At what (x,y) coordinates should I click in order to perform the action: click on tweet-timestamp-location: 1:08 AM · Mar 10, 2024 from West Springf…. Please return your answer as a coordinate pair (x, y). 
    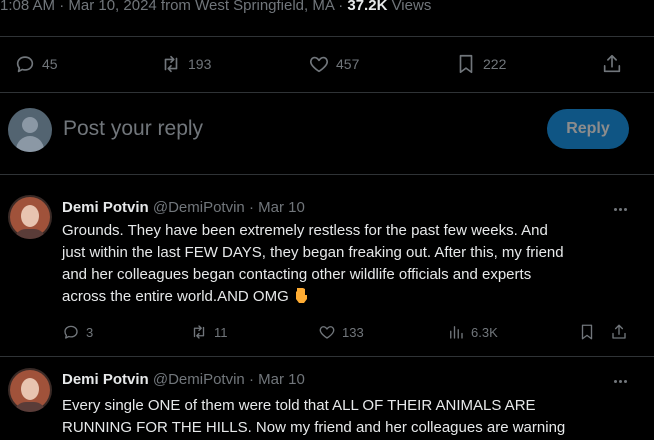
    Looking at the image, I should click on (174, 7).